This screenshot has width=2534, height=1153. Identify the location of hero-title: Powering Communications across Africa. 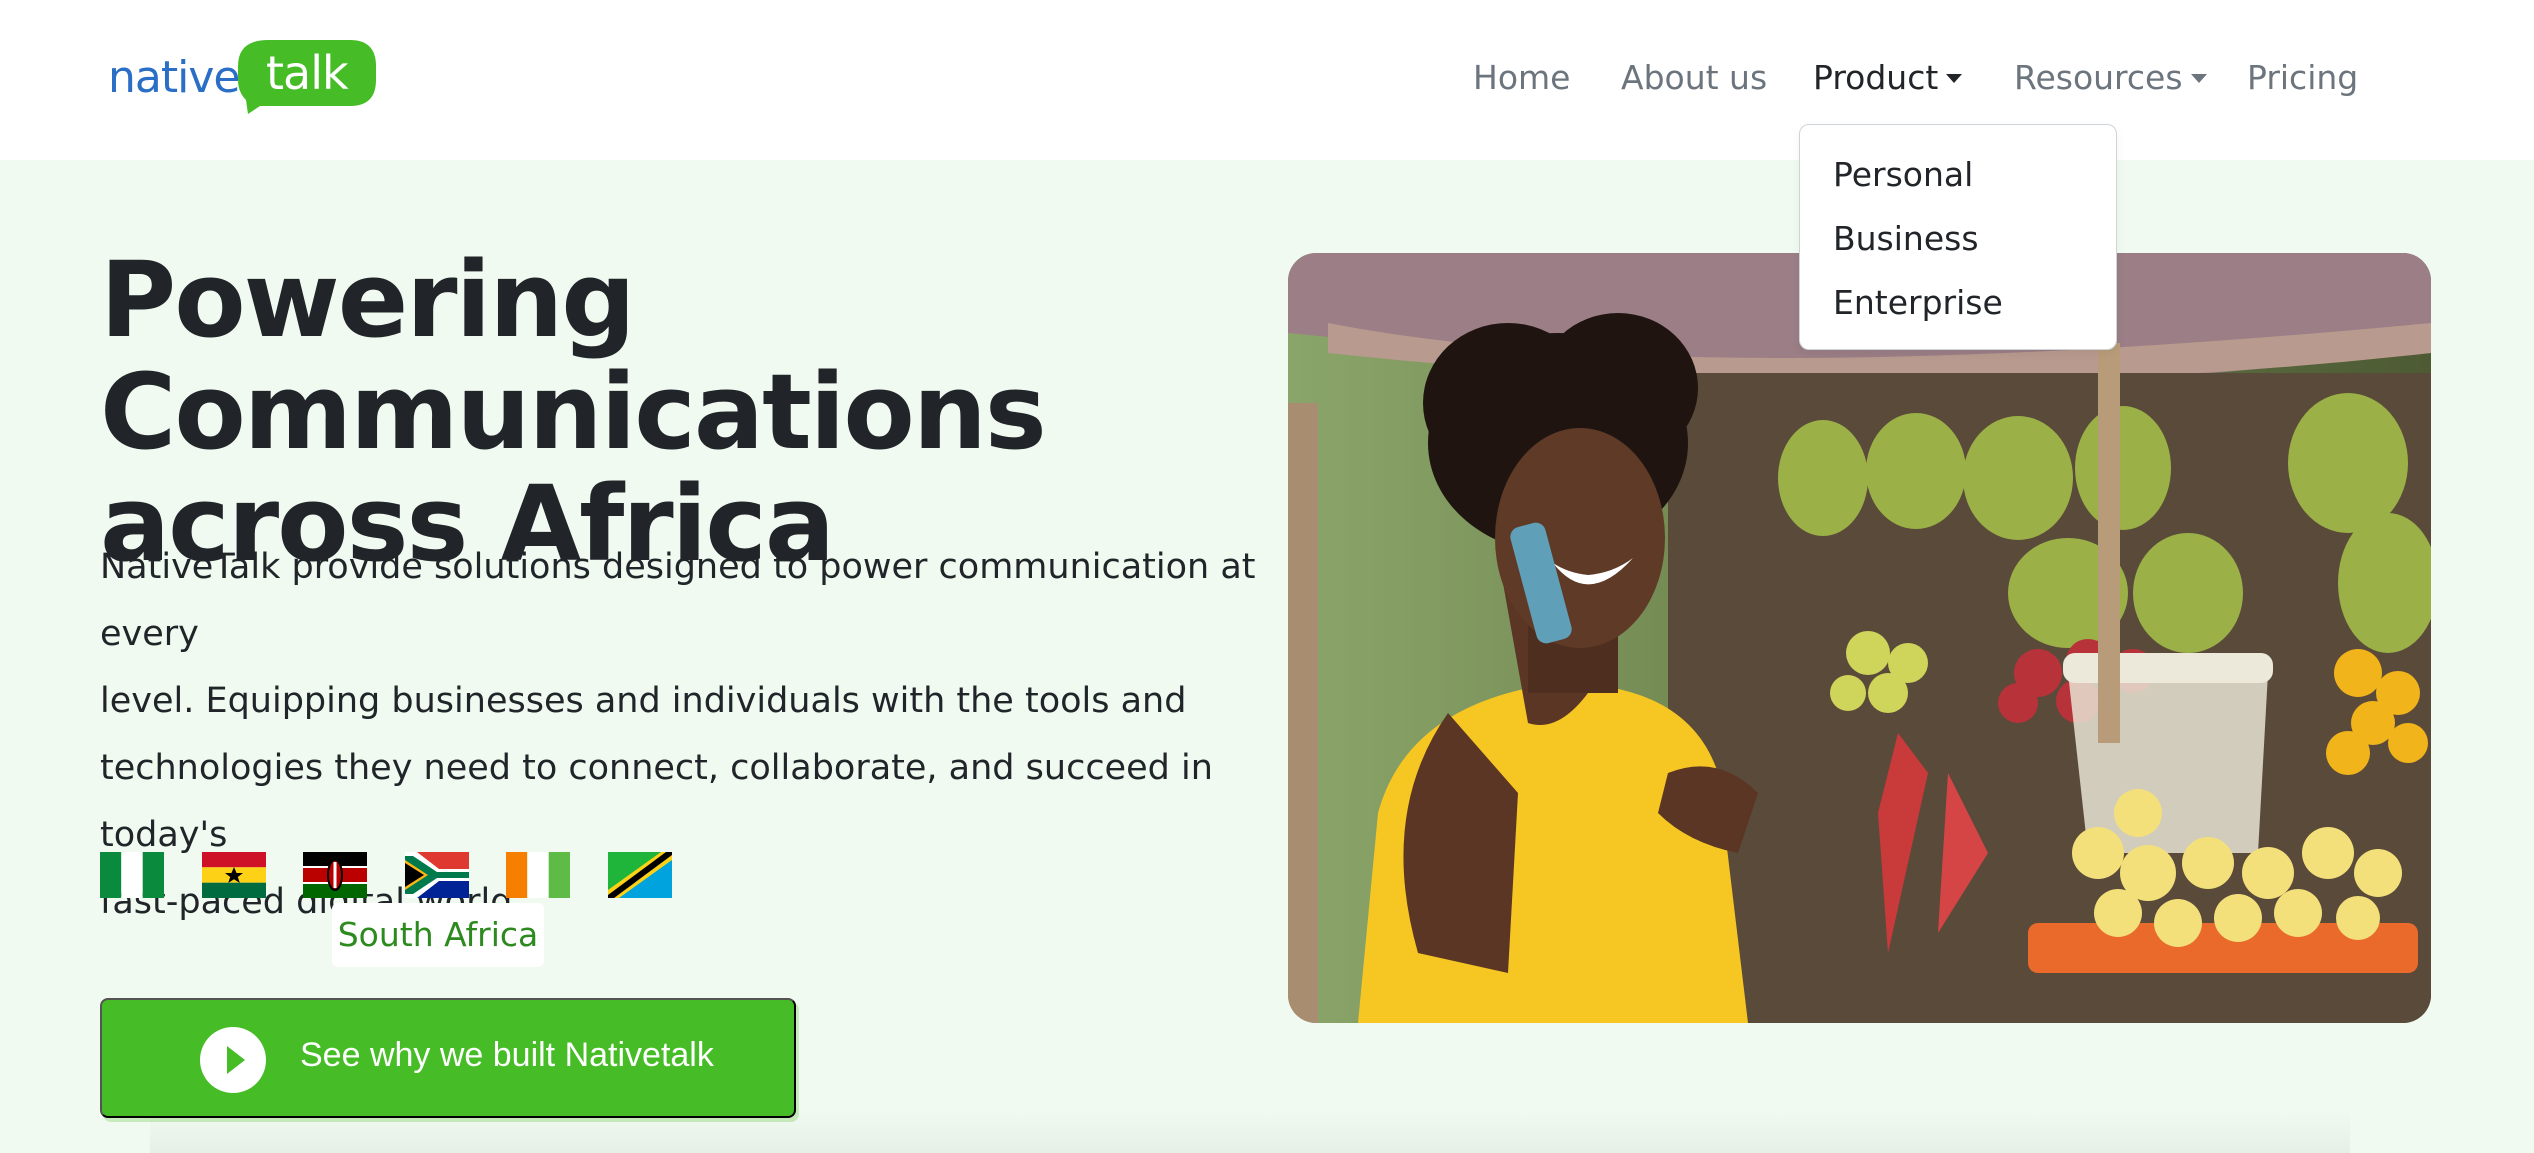
(700, 412).